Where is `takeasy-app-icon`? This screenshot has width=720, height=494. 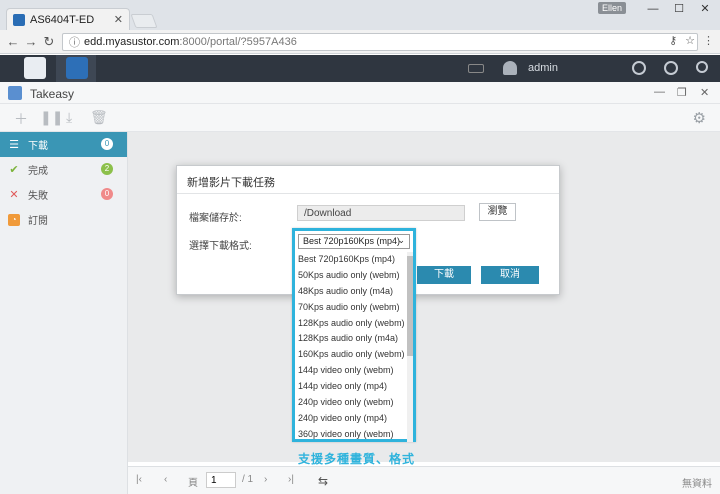
takeasy-app-icon is located at coordinates (77, 68).